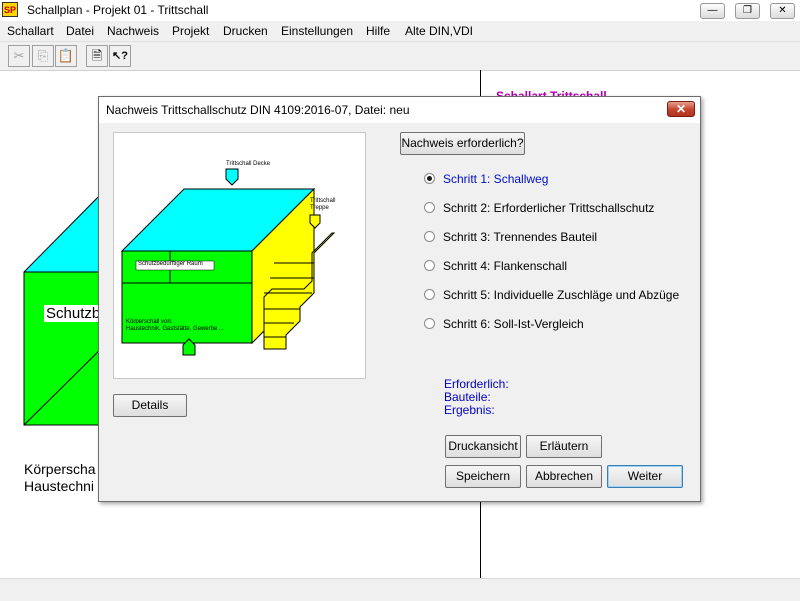 This screenshot has width=800, height=601. I want to click on bg-room-label: Schutzb, so click(73, 313).